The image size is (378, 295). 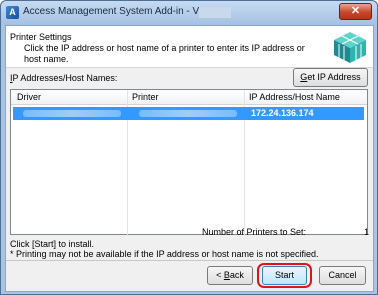 I want to click on page-title: Printer Settings, so click(x=41, y=37).